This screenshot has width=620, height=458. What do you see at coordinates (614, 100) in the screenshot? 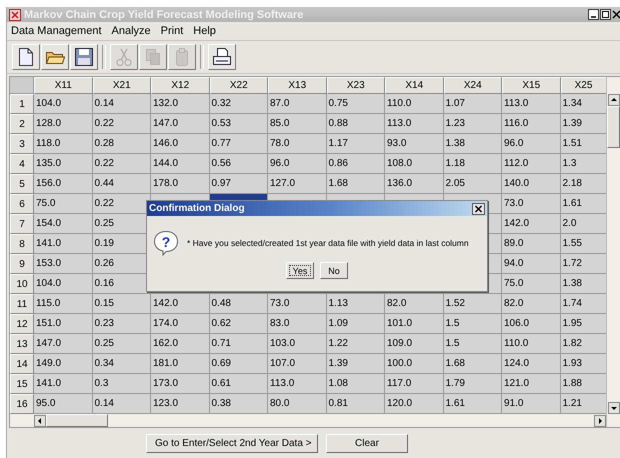
I see `scroll-up-icon` at bounding box center [614, 100].